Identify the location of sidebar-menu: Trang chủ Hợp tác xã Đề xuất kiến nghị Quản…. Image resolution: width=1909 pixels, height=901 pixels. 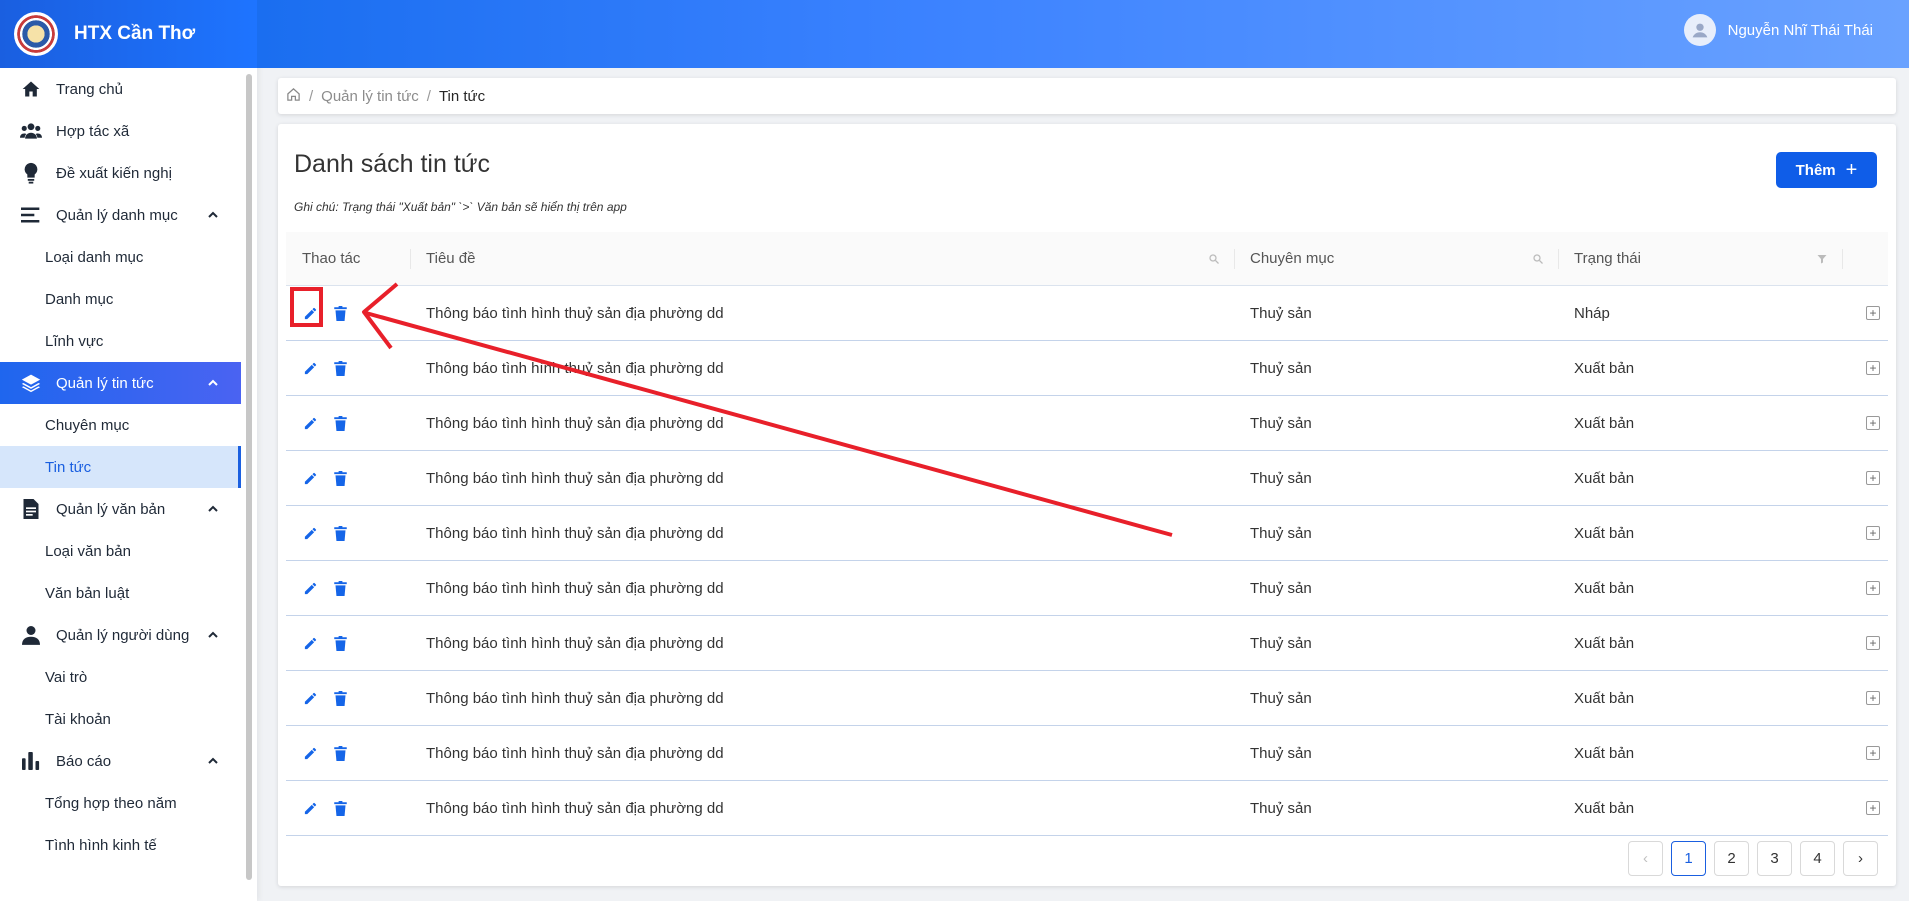
(120, 467).